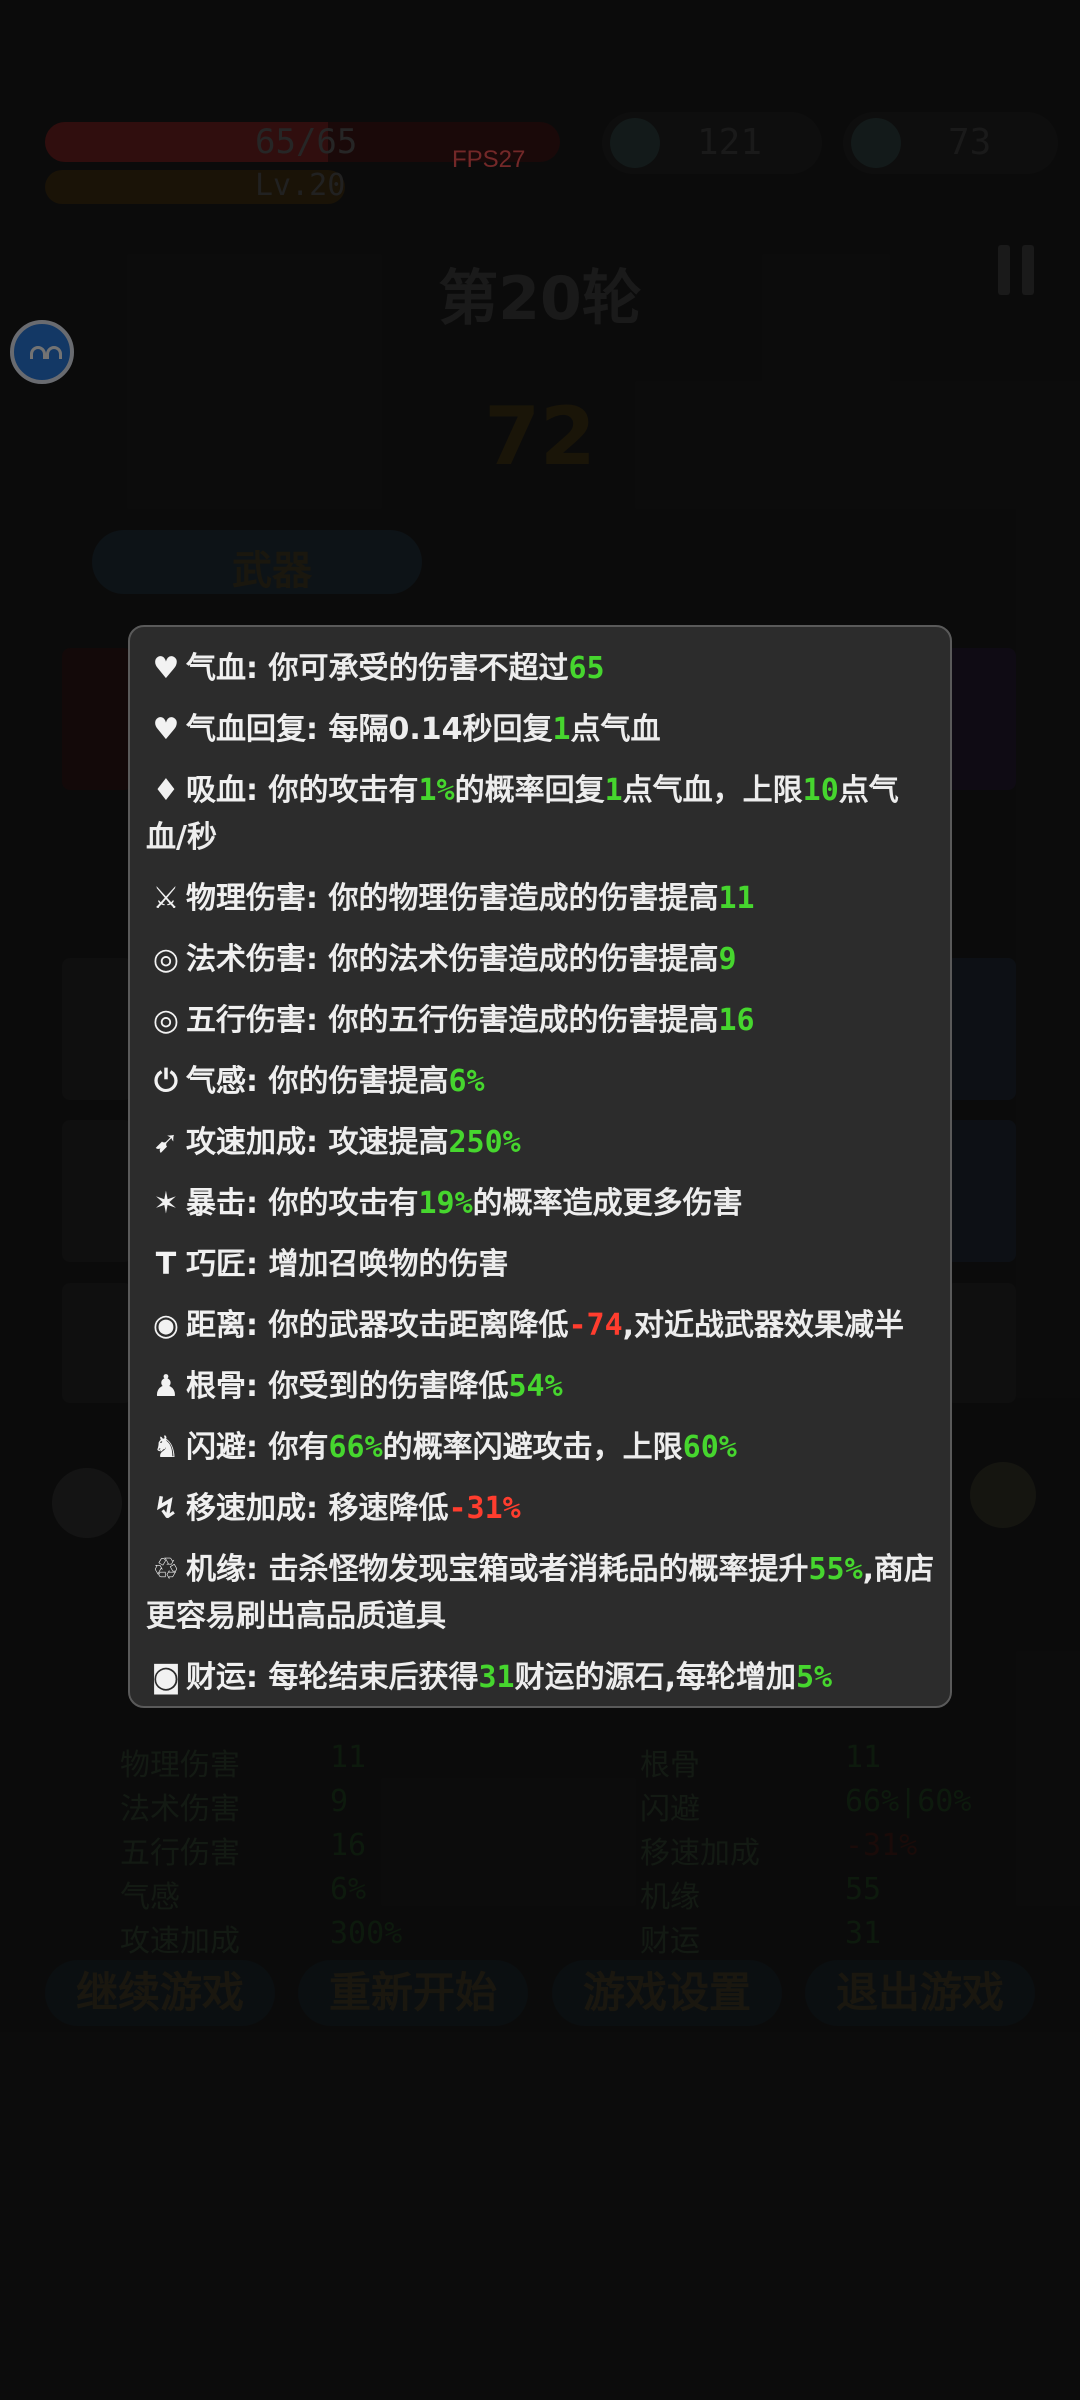 This screenshot has width=1080, height=2400. I want to click on stat-description: 你的伤害提高, so click(358, 1081).